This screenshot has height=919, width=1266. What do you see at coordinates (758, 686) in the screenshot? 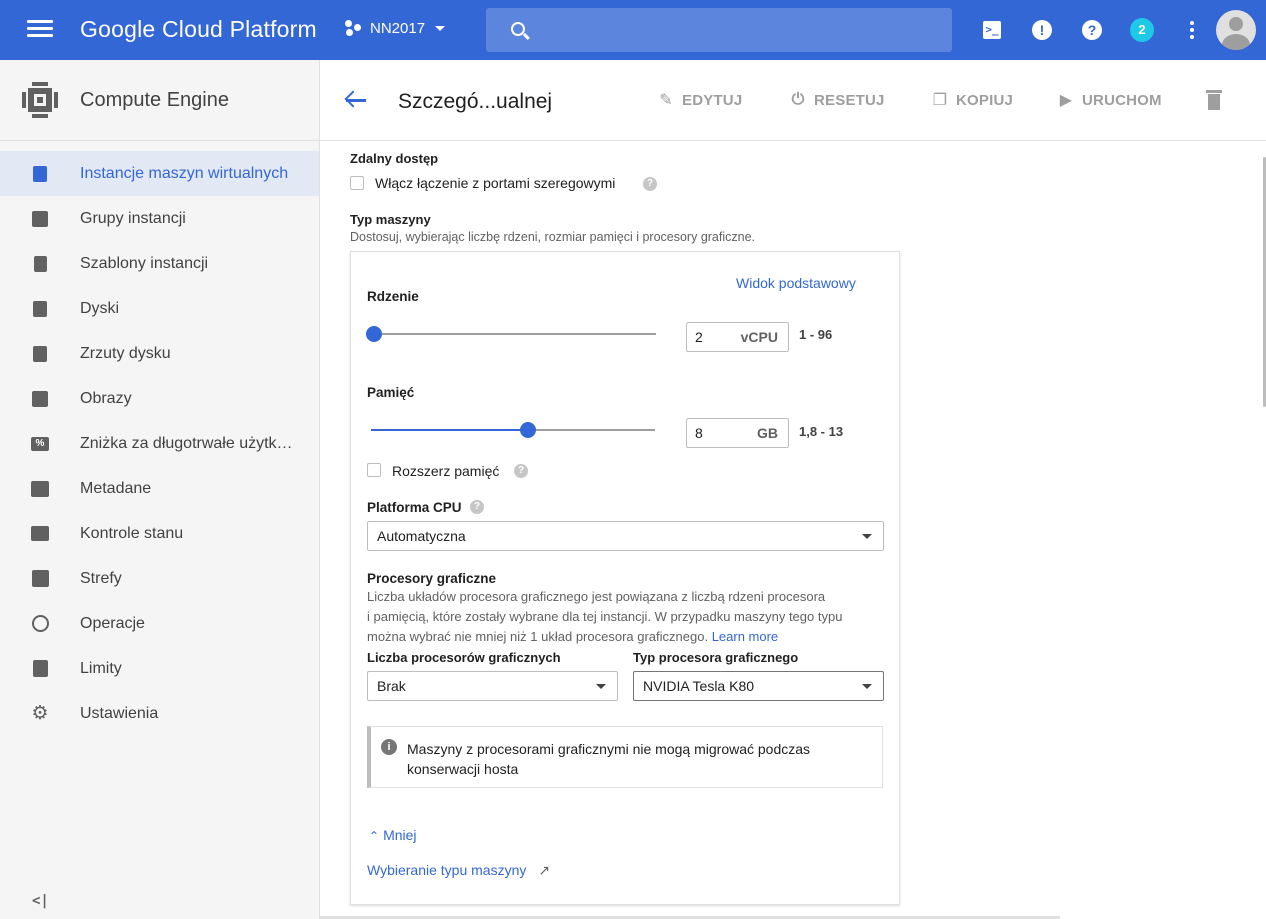
I see `gpu-type-select: NVIDIA Tesla K80` at bounding box center [758, 686].